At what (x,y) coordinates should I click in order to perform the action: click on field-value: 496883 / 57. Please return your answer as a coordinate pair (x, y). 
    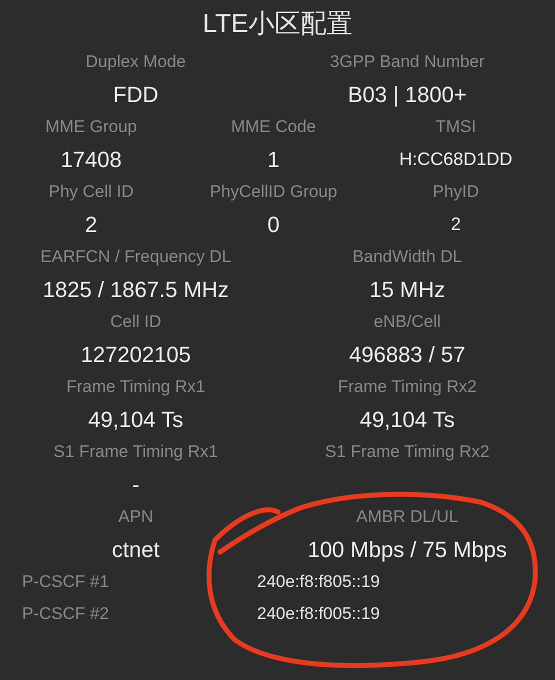
    Looking at the image, I should click on (407, 355).